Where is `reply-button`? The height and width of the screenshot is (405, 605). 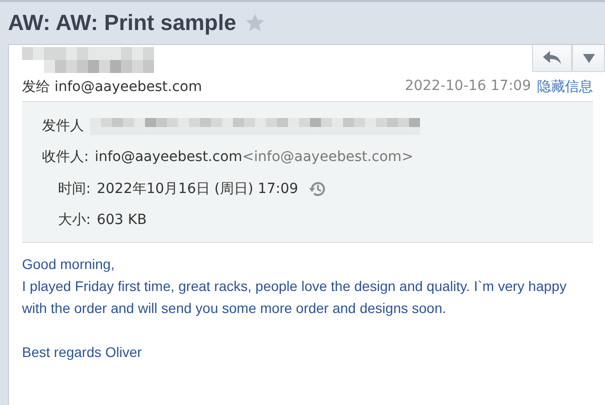 reply-button is located at coordinates (552, 58).